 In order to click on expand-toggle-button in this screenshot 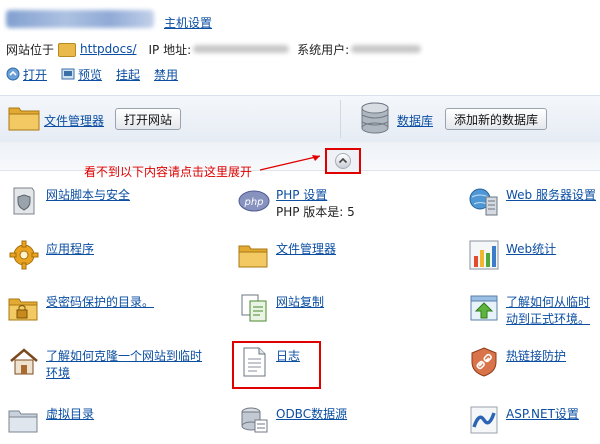, I will do `click(343, 161)`.